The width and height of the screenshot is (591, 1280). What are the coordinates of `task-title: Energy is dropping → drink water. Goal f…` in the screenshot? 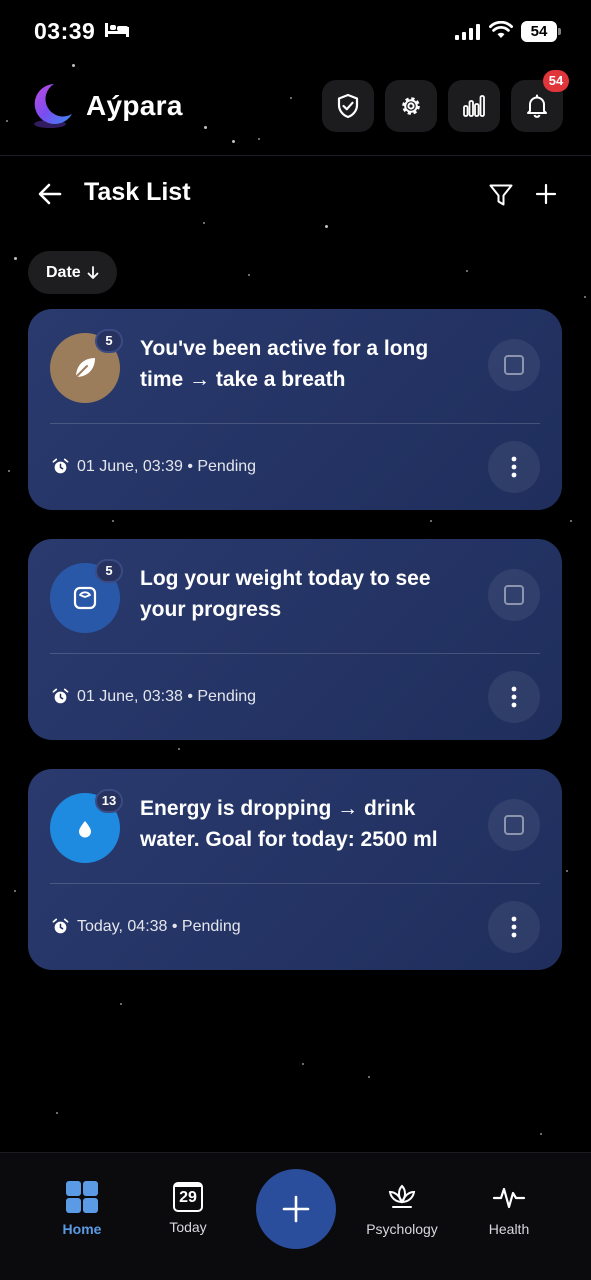 It's located at (289, 824).